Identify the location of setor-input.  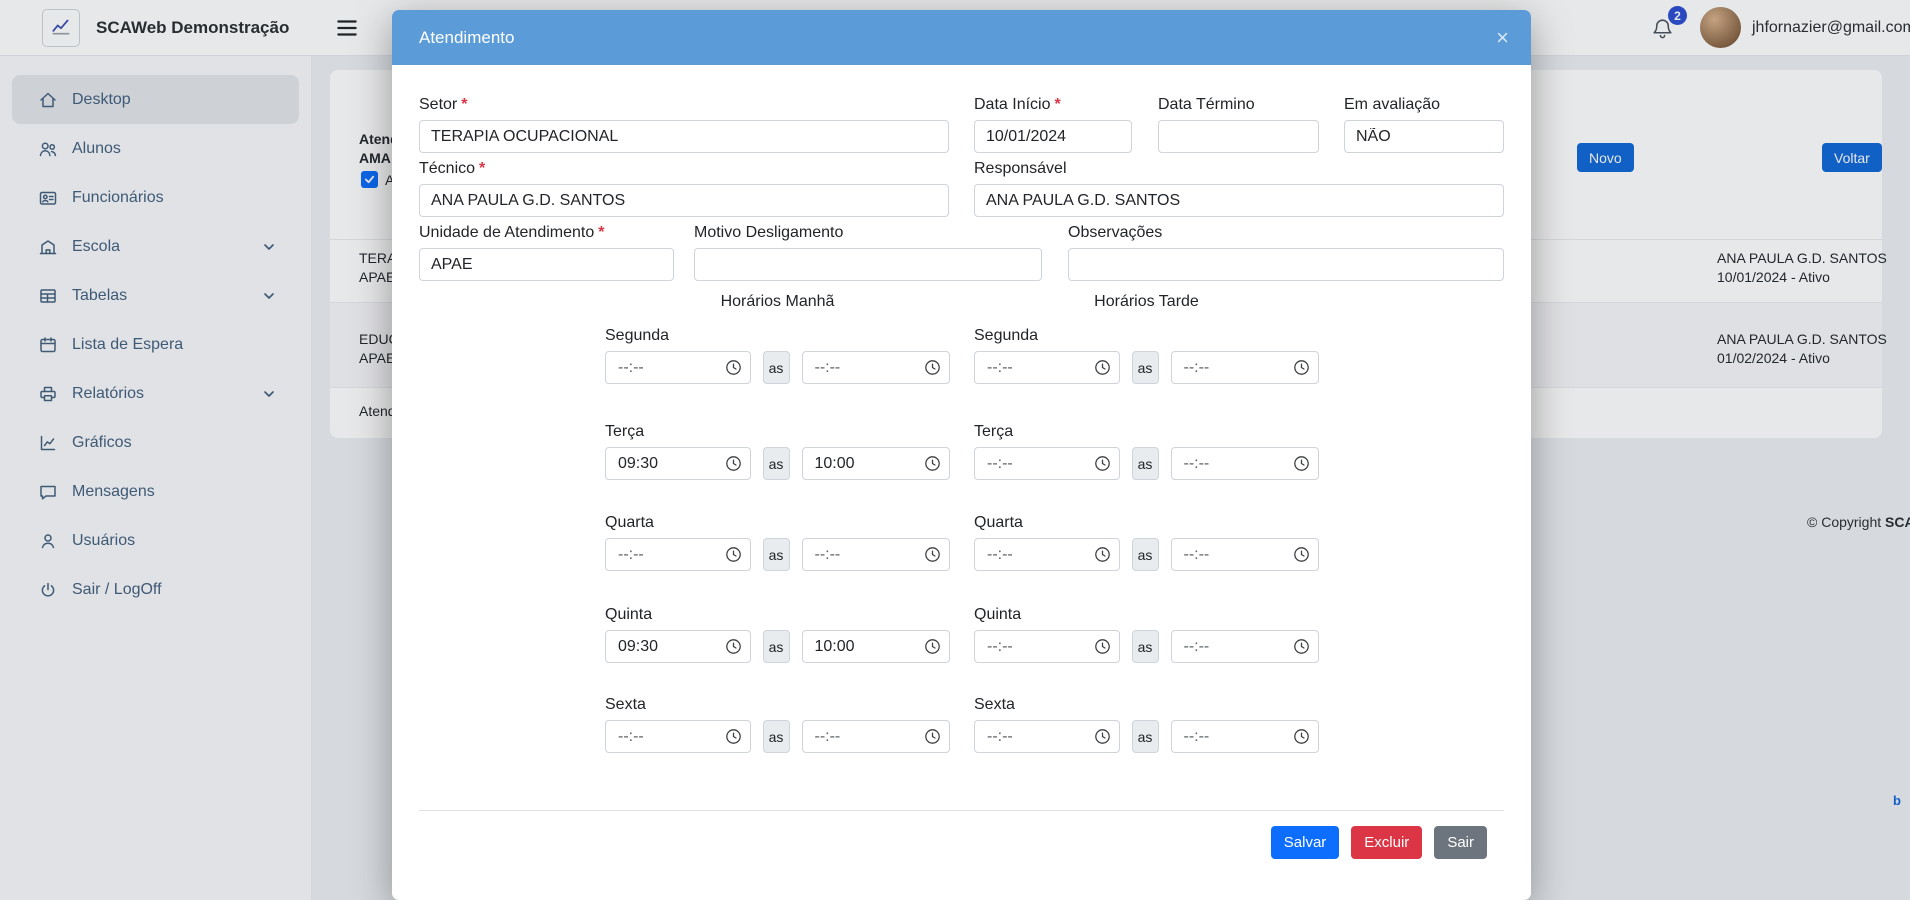
(684, 136).